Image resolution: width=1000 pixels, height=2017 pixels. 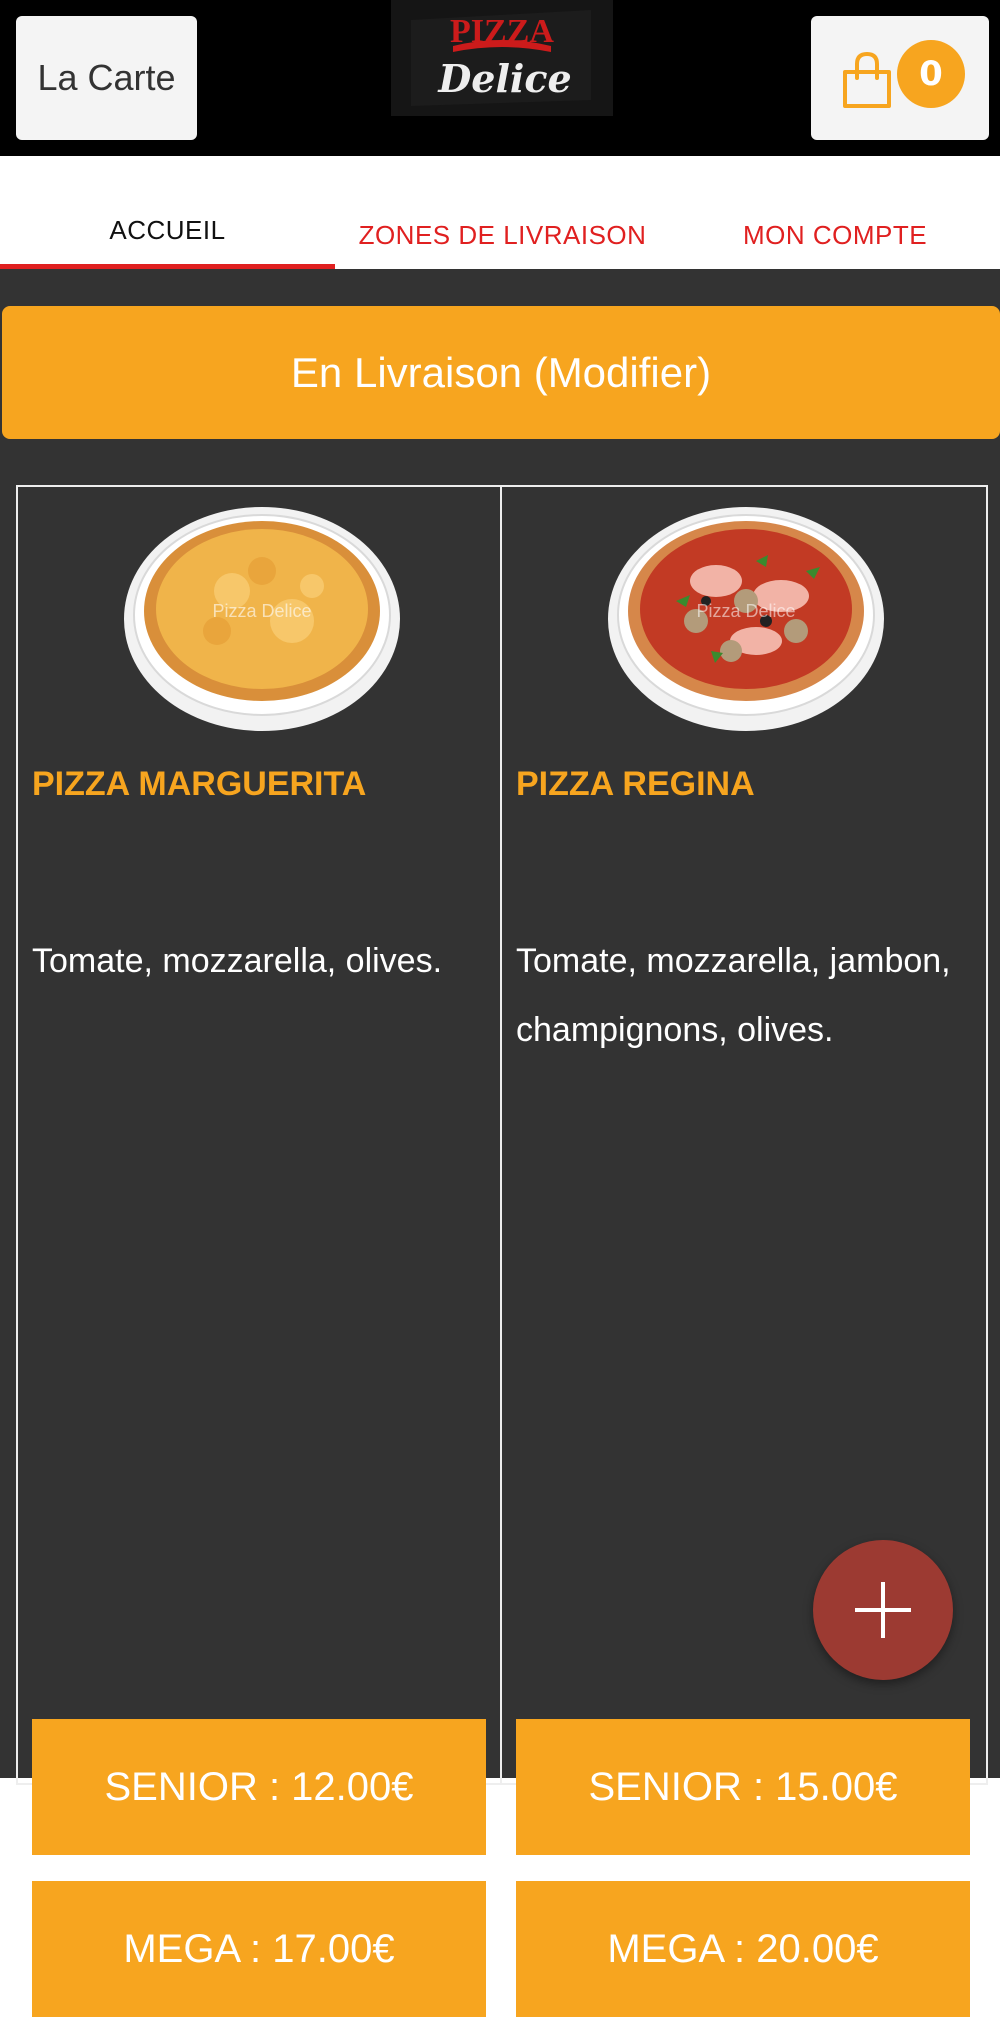 I want to click on nav-tabs: ACCUEIL ZONES DE LIVRAISON MON COMPTE, so click(x=500, y=290).